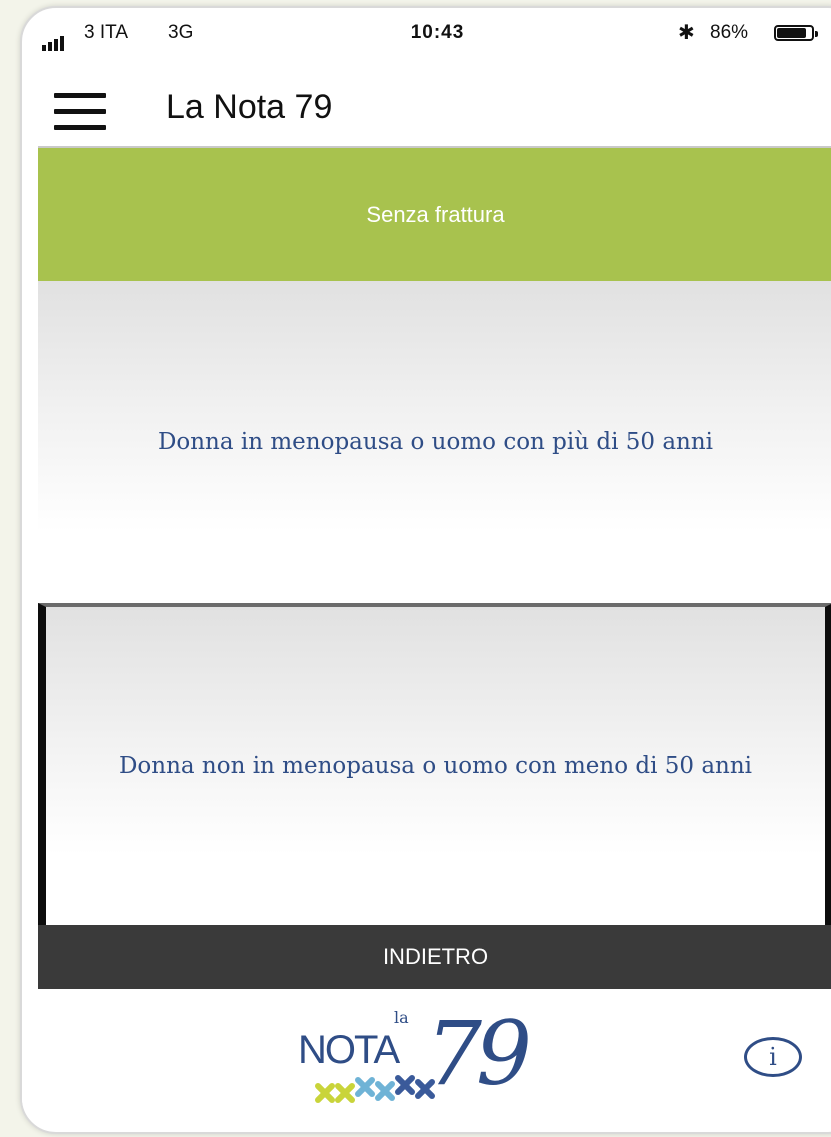  Describe the element at coordinates (401, 1017) in the screenshot. I see `logo-small-text: la` at that location.